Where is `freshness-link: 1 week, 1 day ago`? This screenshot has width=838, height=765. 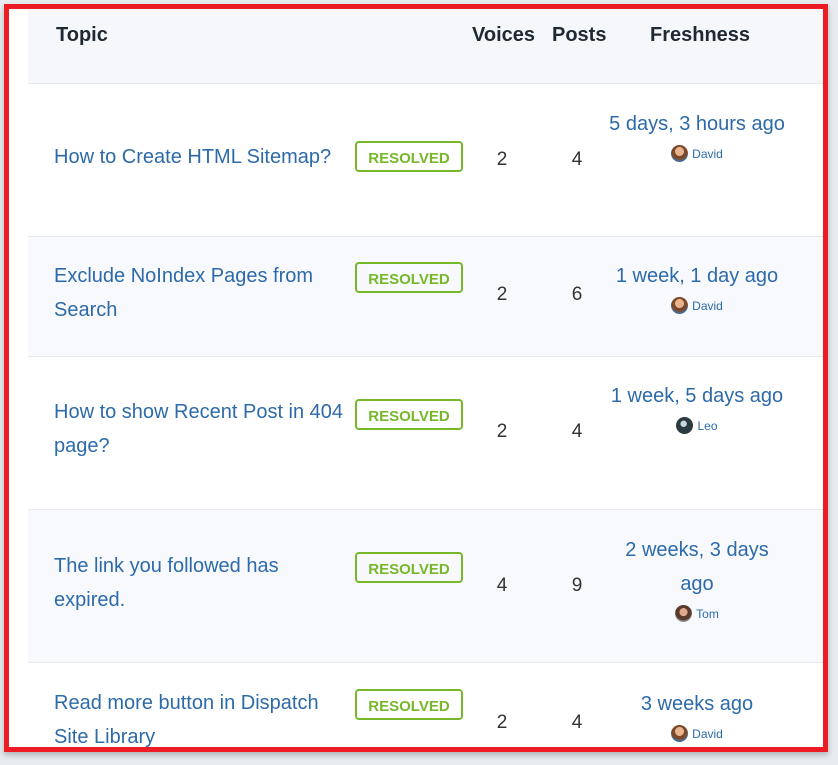
freshness-link: 1 week, 1 day ago is located at coordinates (697, 276).